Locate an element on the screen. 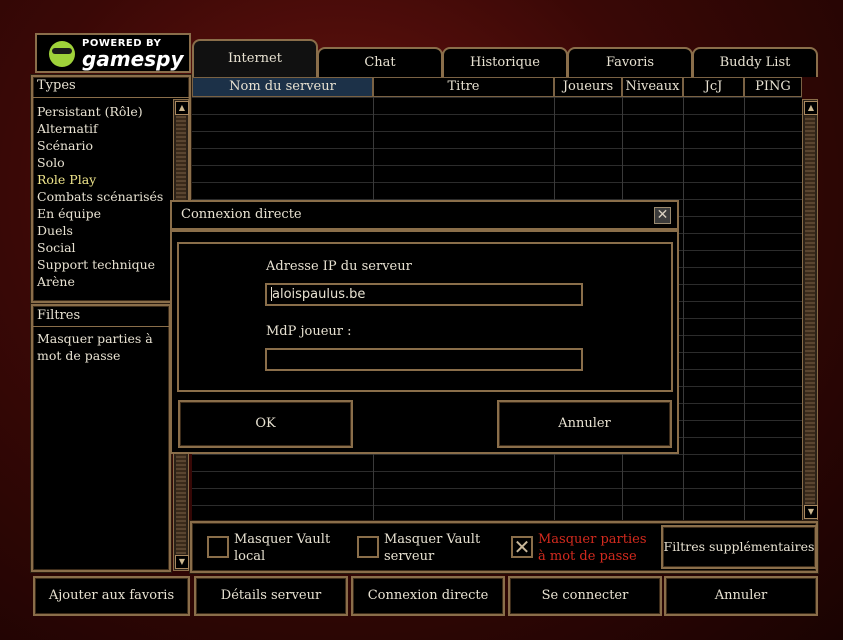 This screenshot has width=843, height=640. gamespy-logo: POWERED BY gamespy is located at coordinates (113, 53).